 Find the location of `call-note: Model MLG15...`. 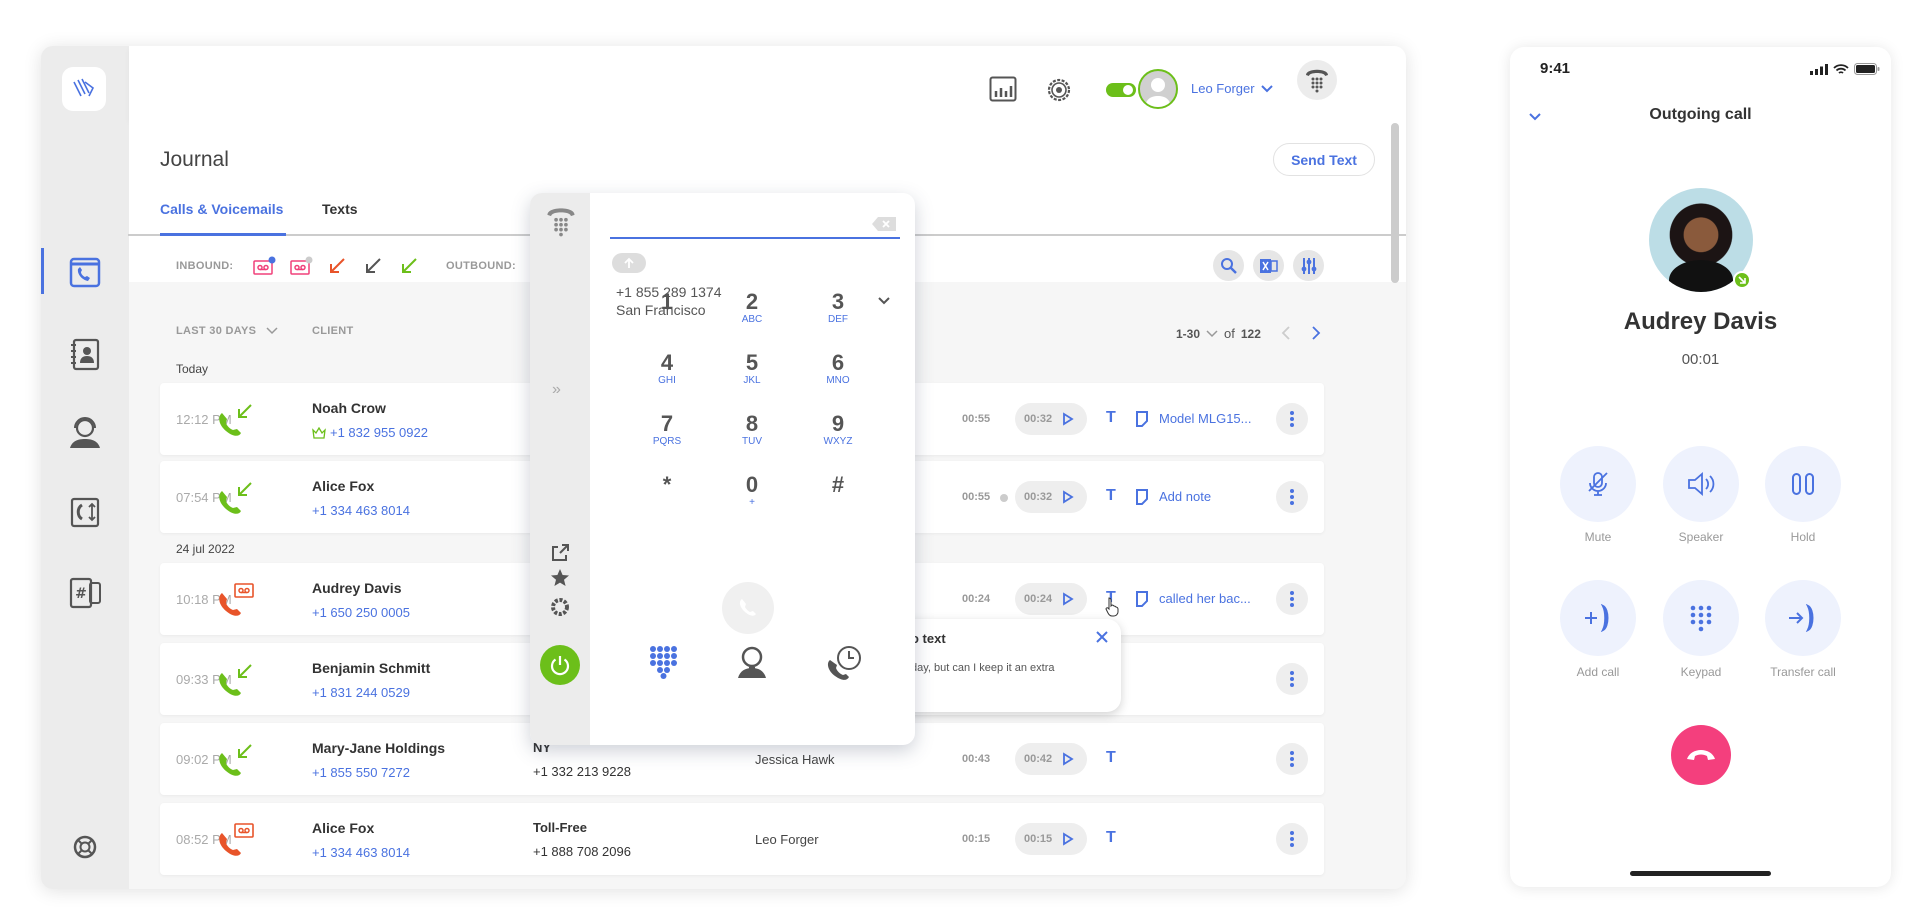

call-note: Model MLG15... is located at coordinates (1205, 418).